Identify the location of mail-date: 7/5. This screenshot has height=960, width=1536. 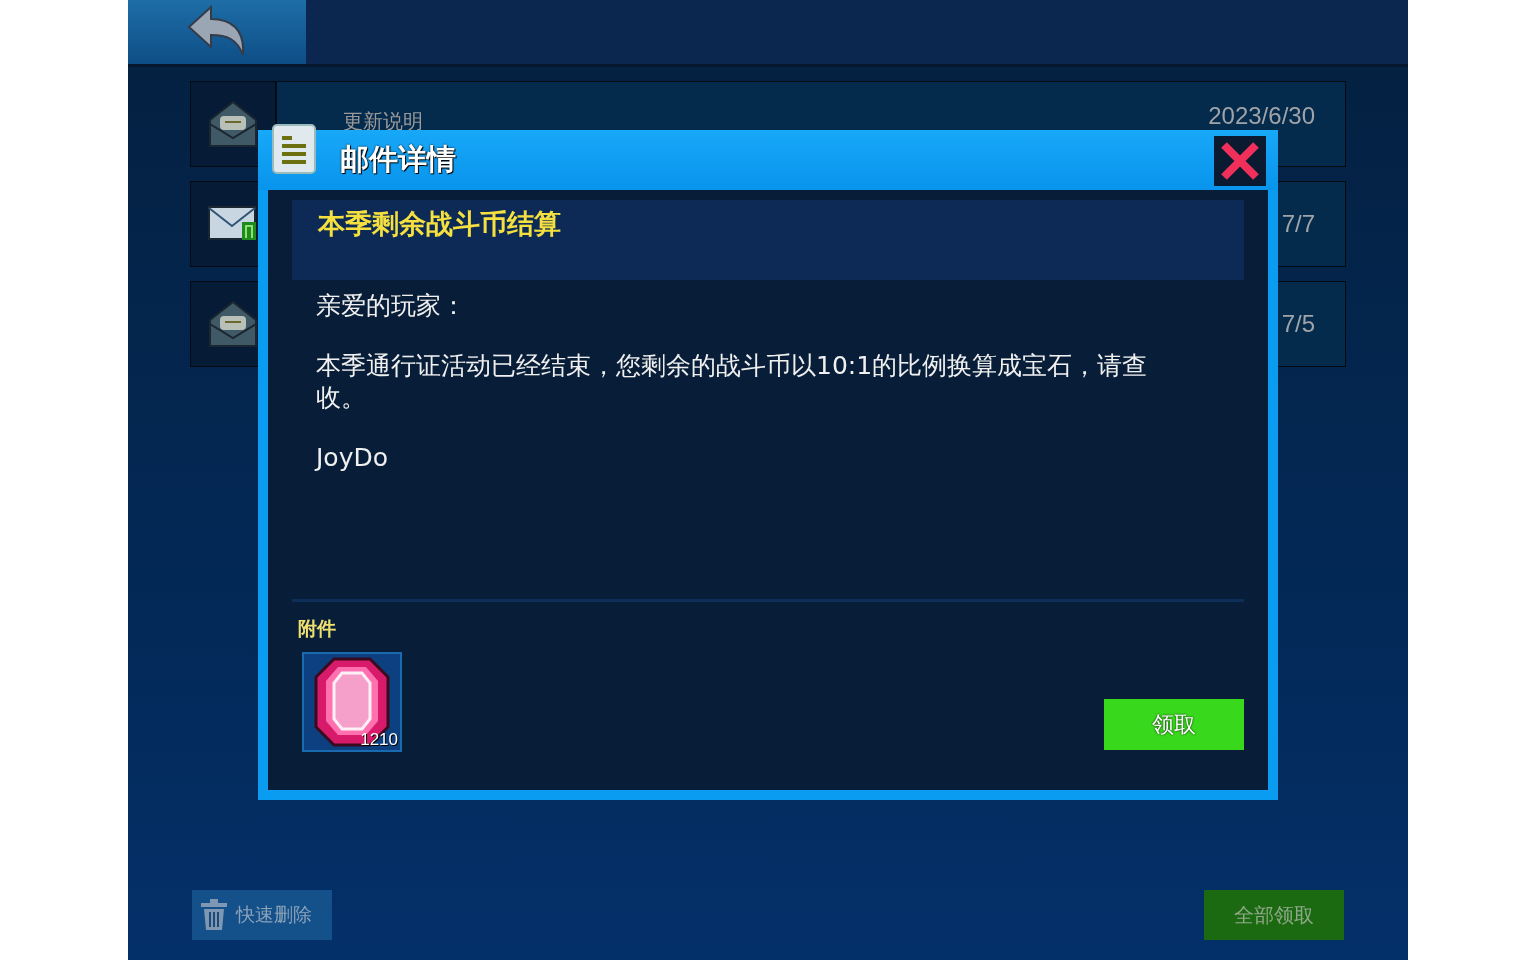
(1298, 324).